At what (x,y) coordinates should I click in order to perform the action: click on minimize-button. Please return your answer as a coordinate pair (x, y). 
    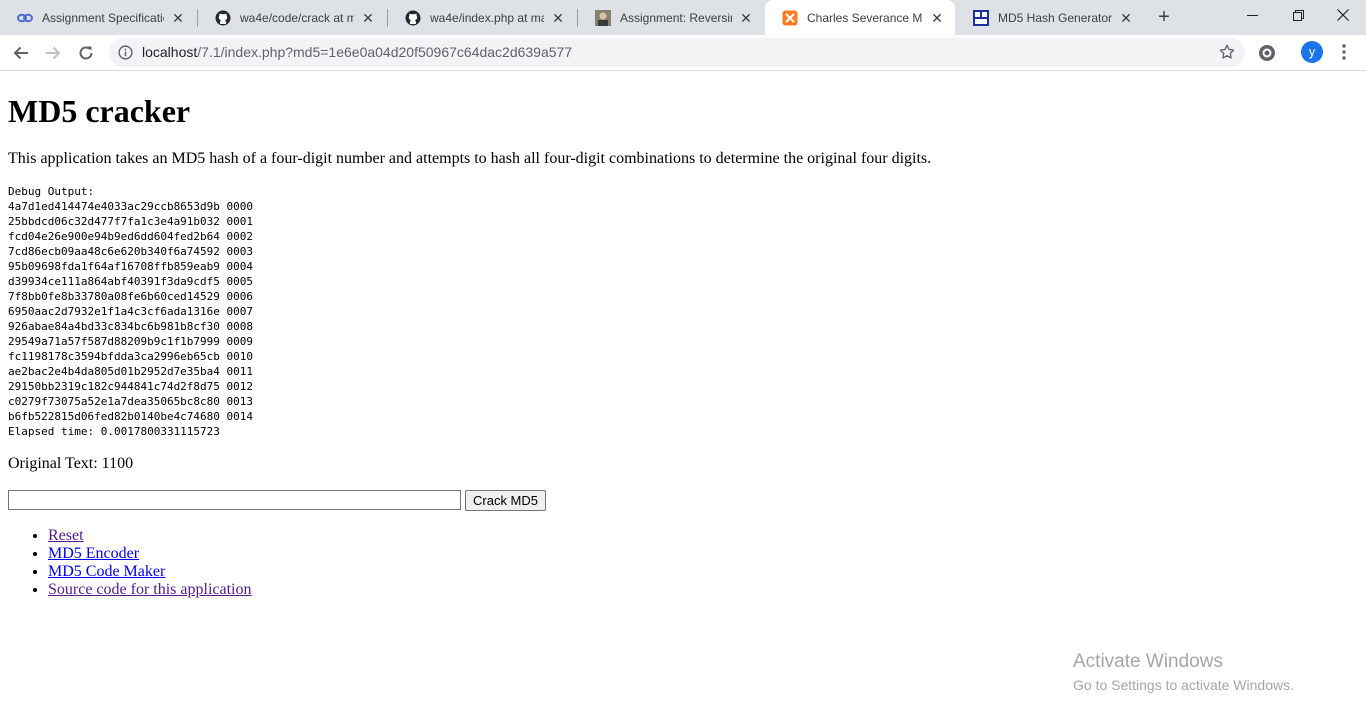
    Looking at the image, I should click on (1252, 15).